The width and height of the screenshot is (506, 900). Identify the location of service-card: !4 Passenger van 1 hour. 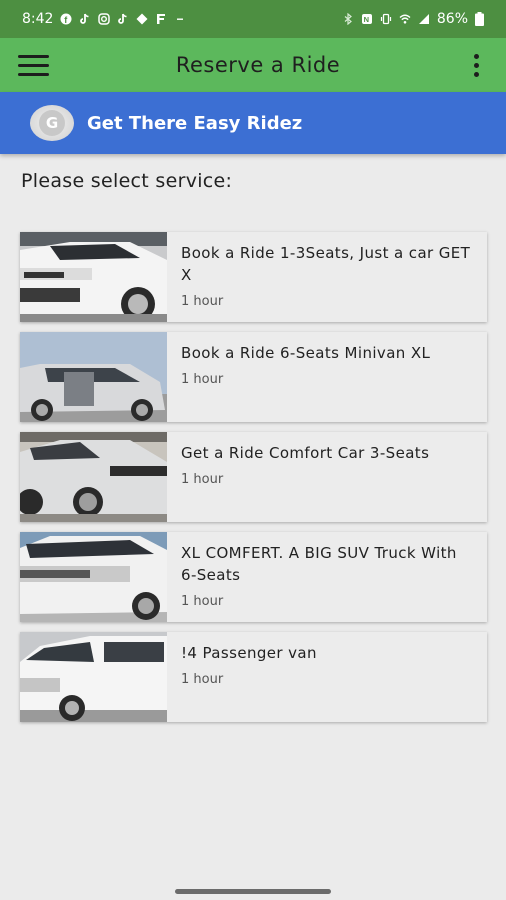
(253, 677).